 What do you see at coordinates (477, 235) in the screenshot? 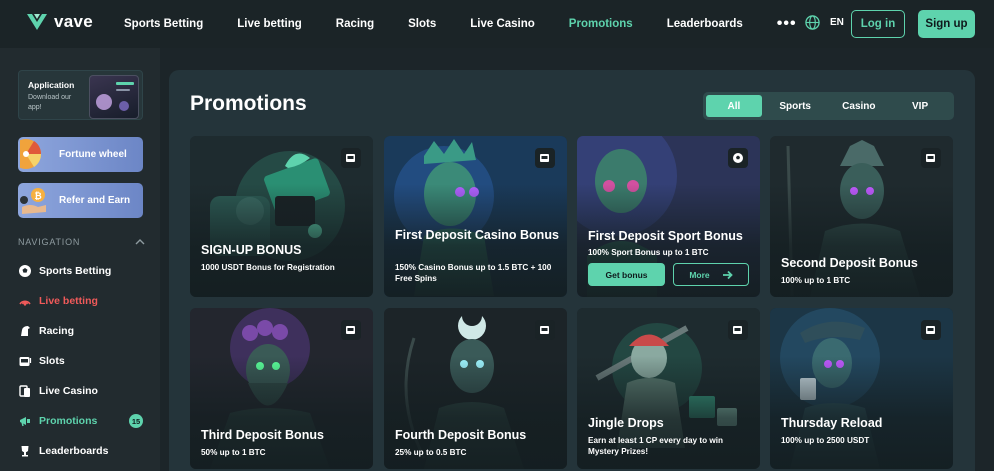
I see `card-title: First Deposit Casino Bonus` at bounding box center [477, 235].